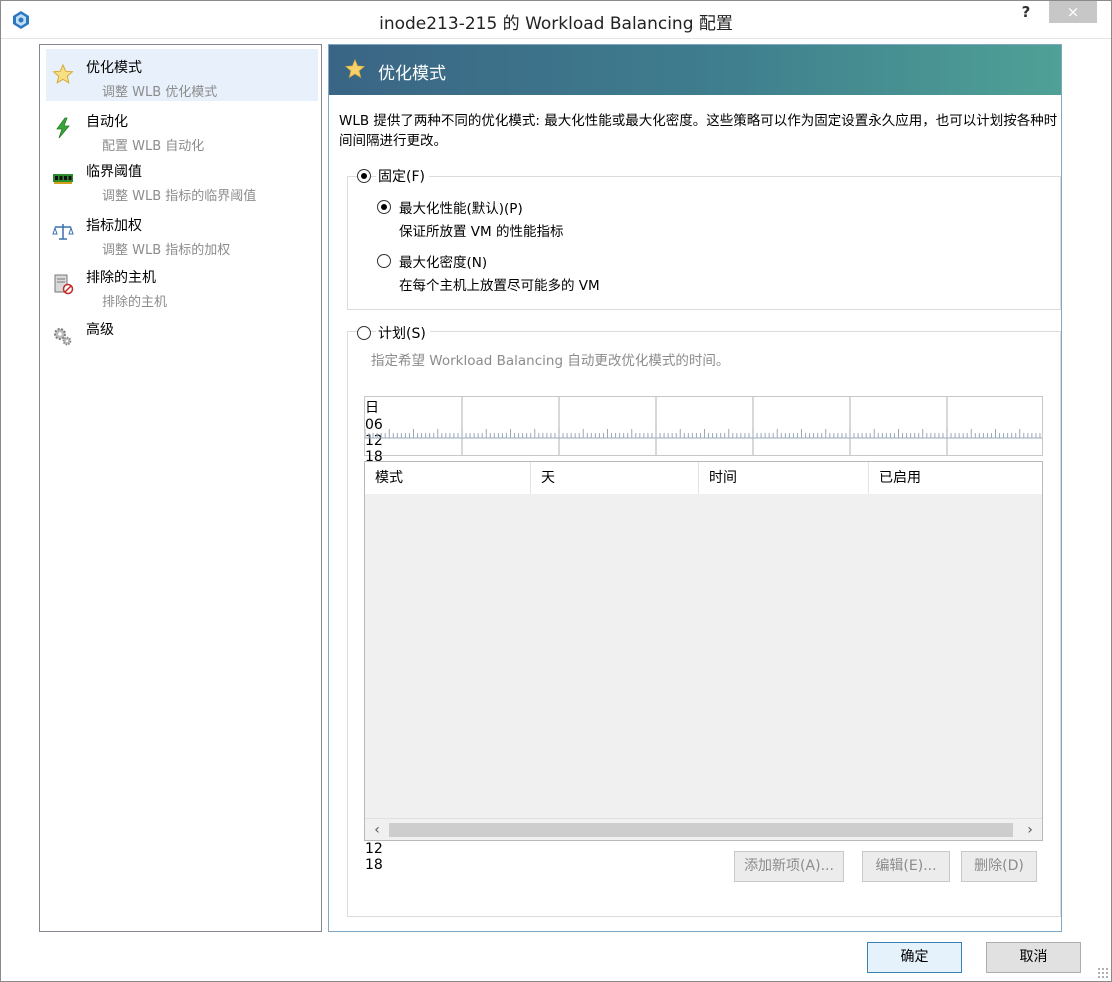  What do you see at coordinates (448, 478) in the screenshot?
I see `column-header-mode: 模式` at bounding box center [448, 478].